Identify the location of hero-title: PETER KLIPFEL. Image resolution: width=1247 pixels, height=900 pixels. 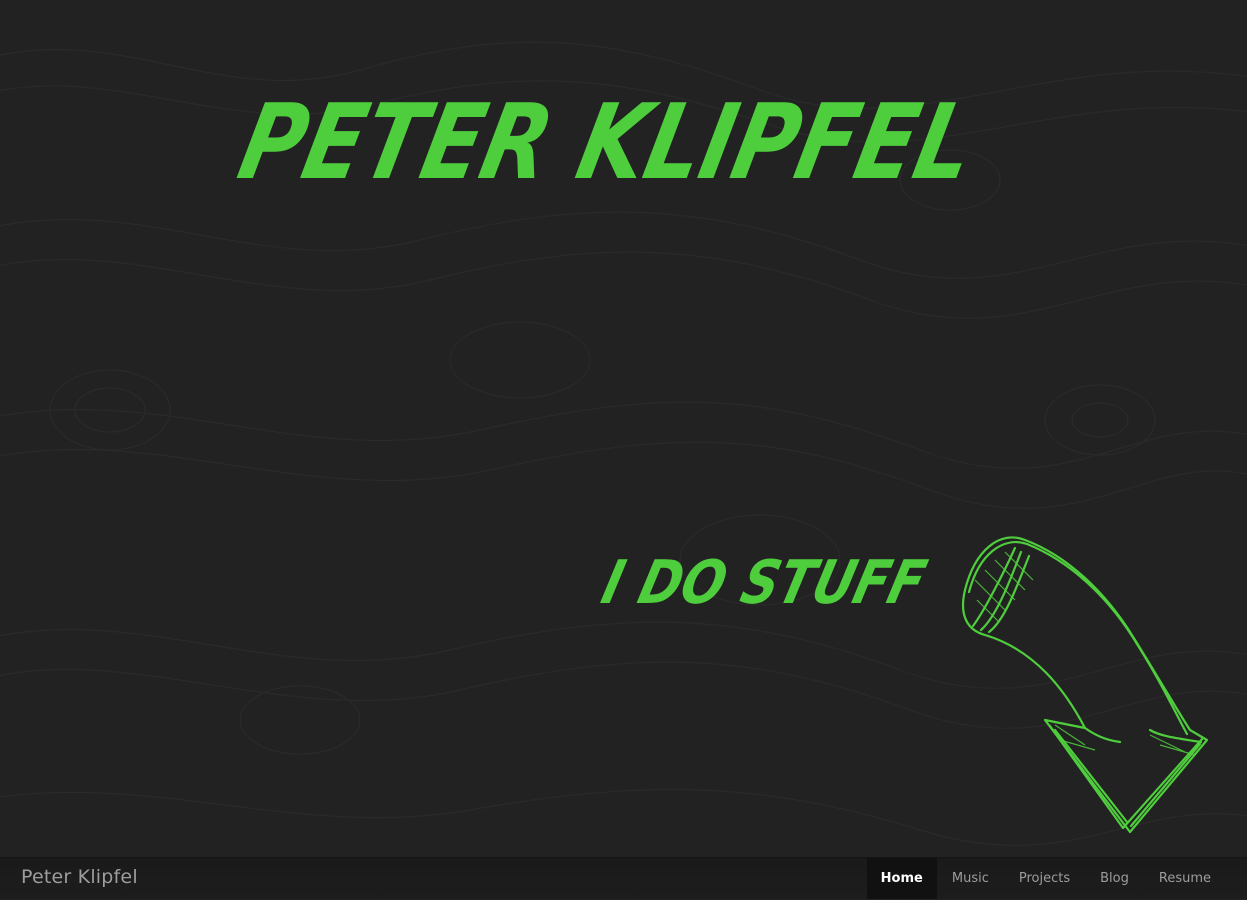
(607, 140).